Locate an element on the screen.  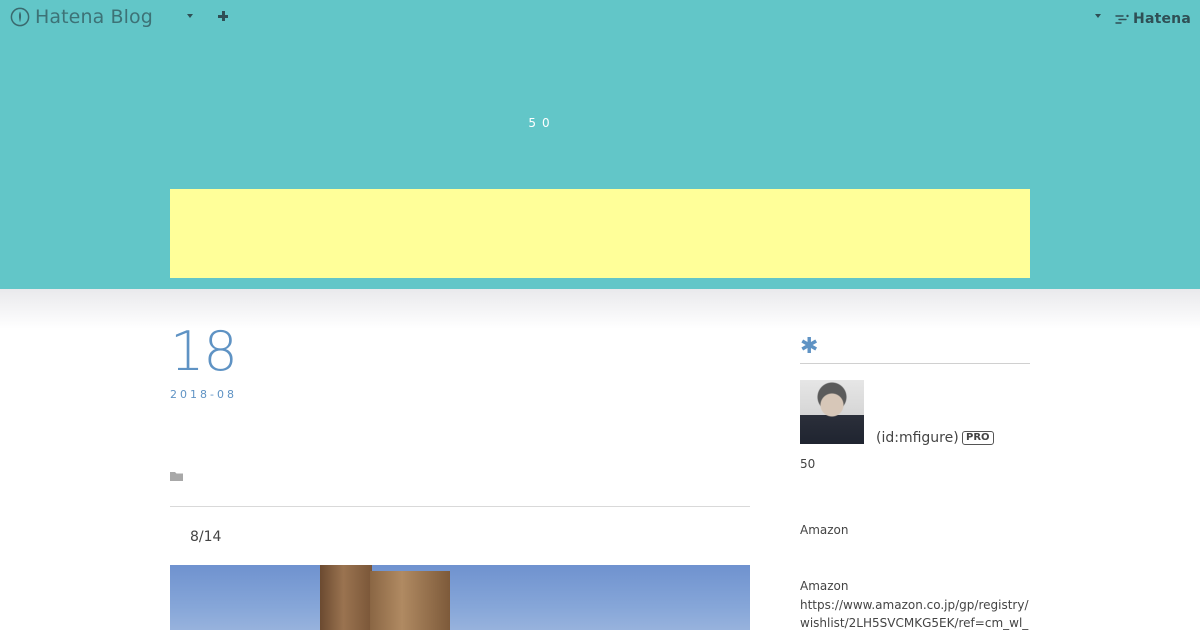
hatena-logo: Hatena is located at coordinates (1153, 19).